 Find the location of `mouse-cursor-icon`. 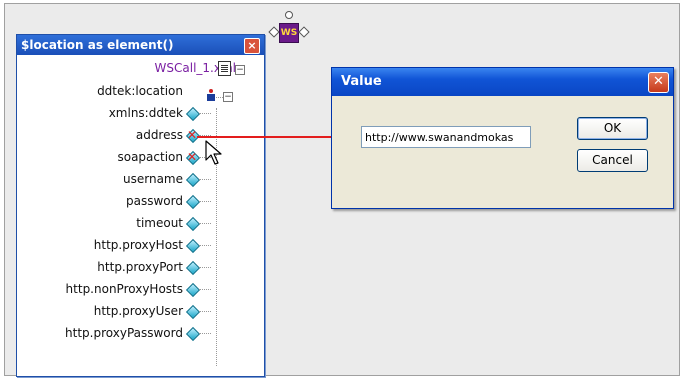

mouse-cursor-icon is located at coordinates (213, 152).